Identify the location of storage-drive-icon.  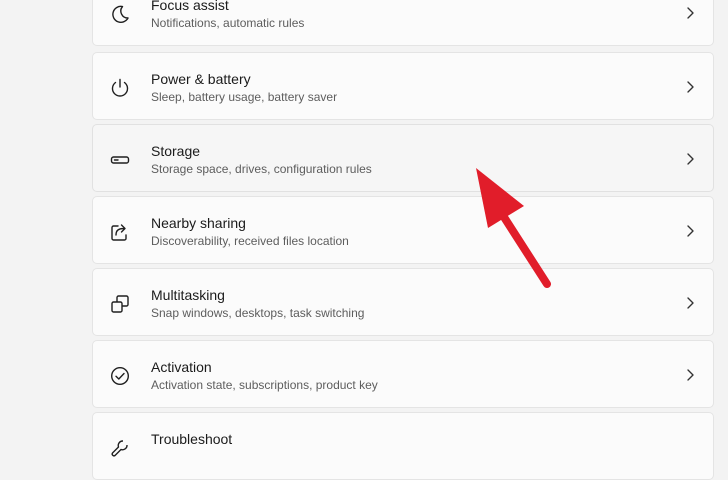
(120, 160).